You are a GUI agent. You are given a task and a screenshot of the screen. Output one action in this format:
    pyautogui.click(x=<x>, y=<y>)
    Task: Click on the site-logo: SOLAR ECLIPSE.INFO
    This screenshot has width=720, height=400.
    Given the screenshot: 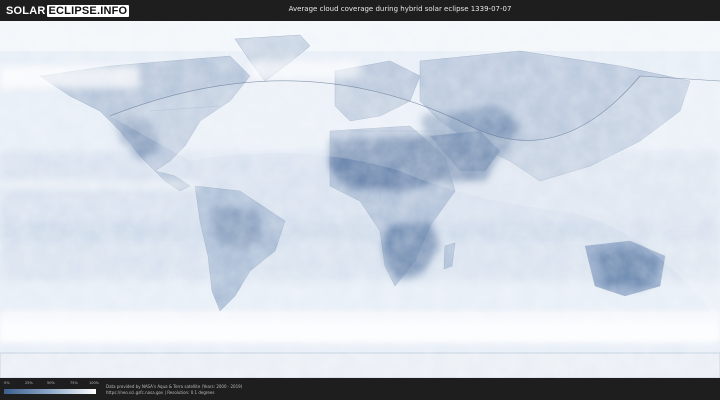 What is the action you would take?
    pyautogui.click(x=68, y=10)
    